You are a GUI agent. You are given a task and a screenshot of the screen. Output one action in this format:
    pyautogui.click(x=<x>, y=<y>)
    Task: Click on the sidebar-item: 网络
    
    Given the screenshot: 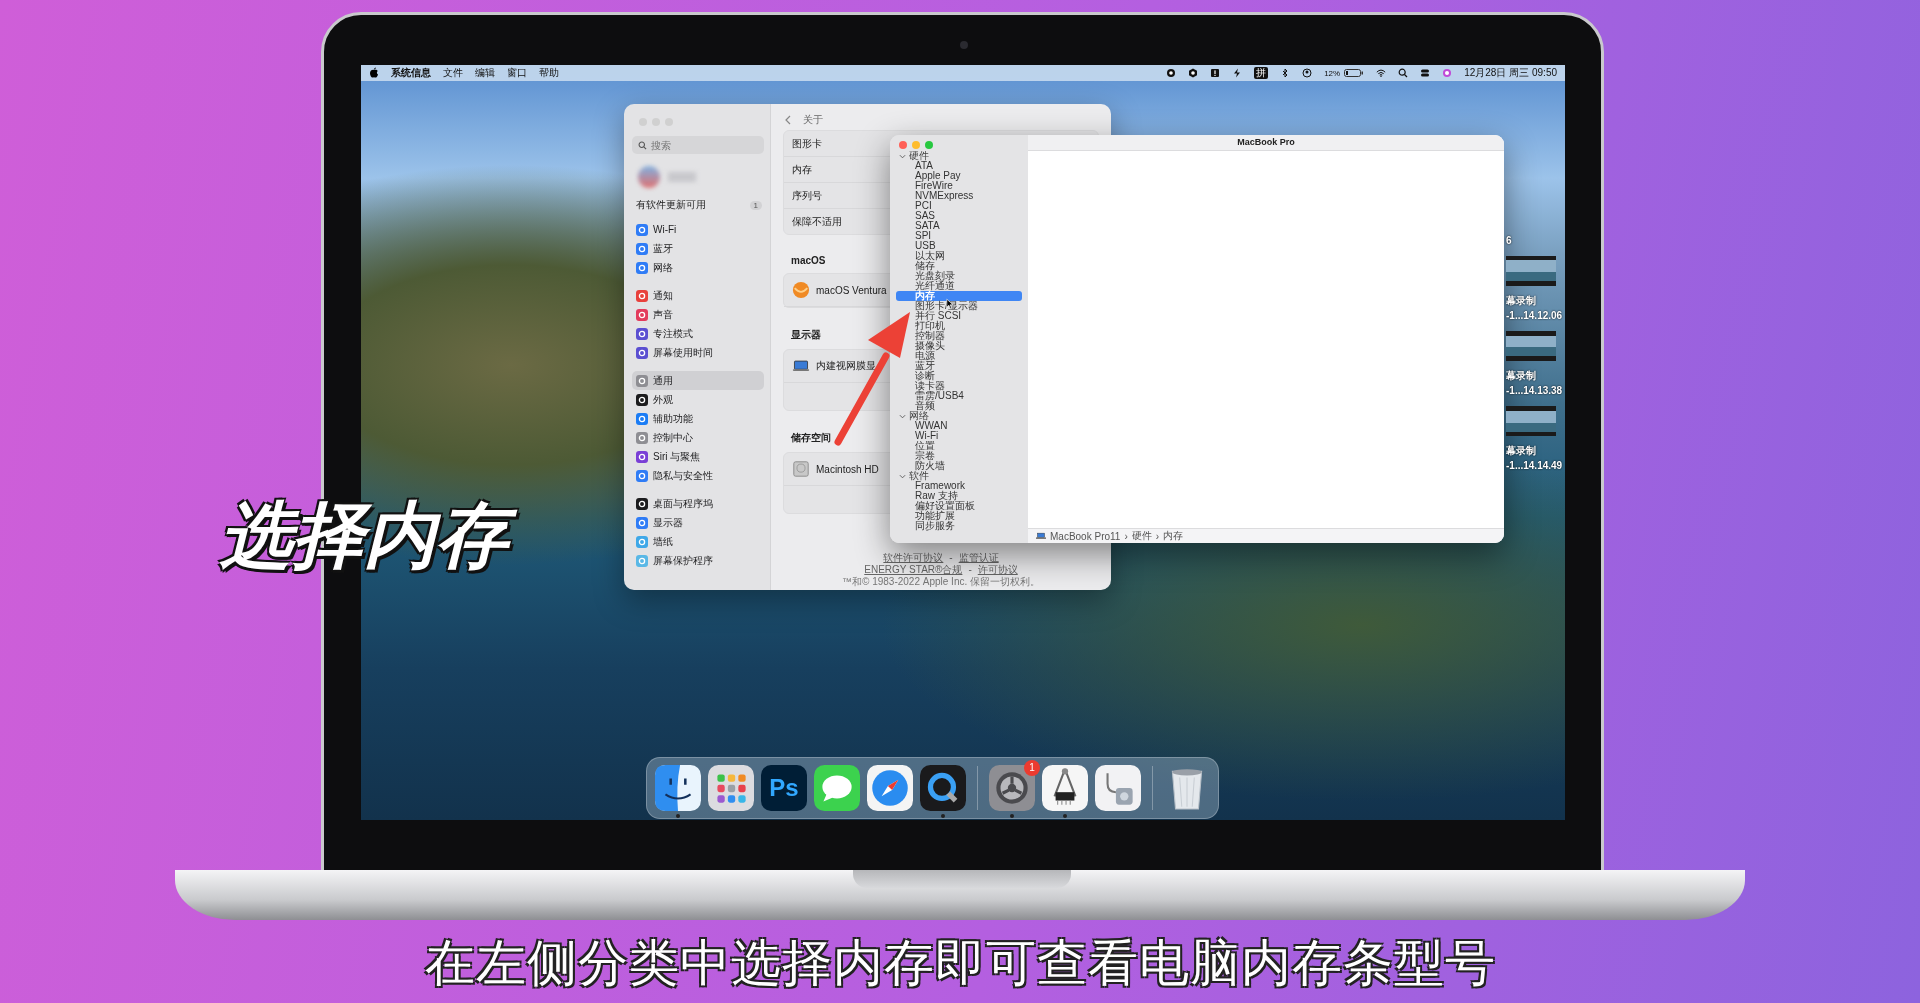 What is the action you would take?
    pyautogui.click(x=698, y=267)
    